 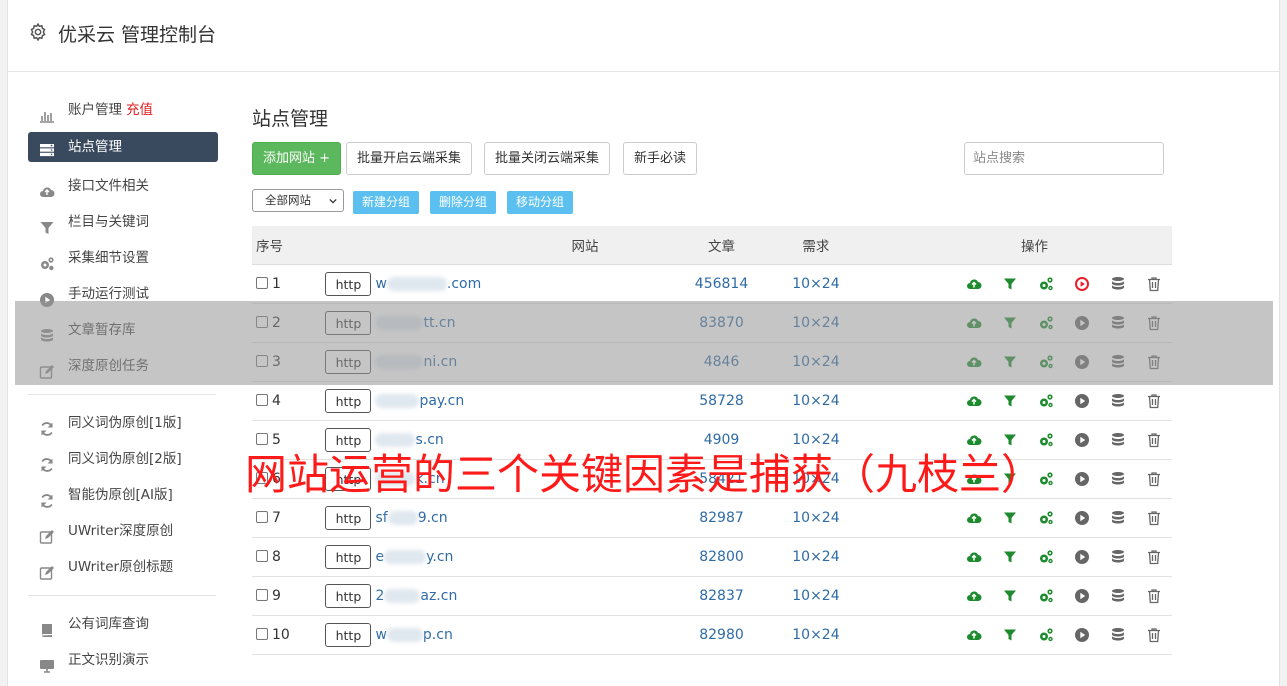 What do you see at coordinates (411, 518) in the screenshot?
I see `site-domain-link: sf 9.cn` at bounding box center [411, 518].